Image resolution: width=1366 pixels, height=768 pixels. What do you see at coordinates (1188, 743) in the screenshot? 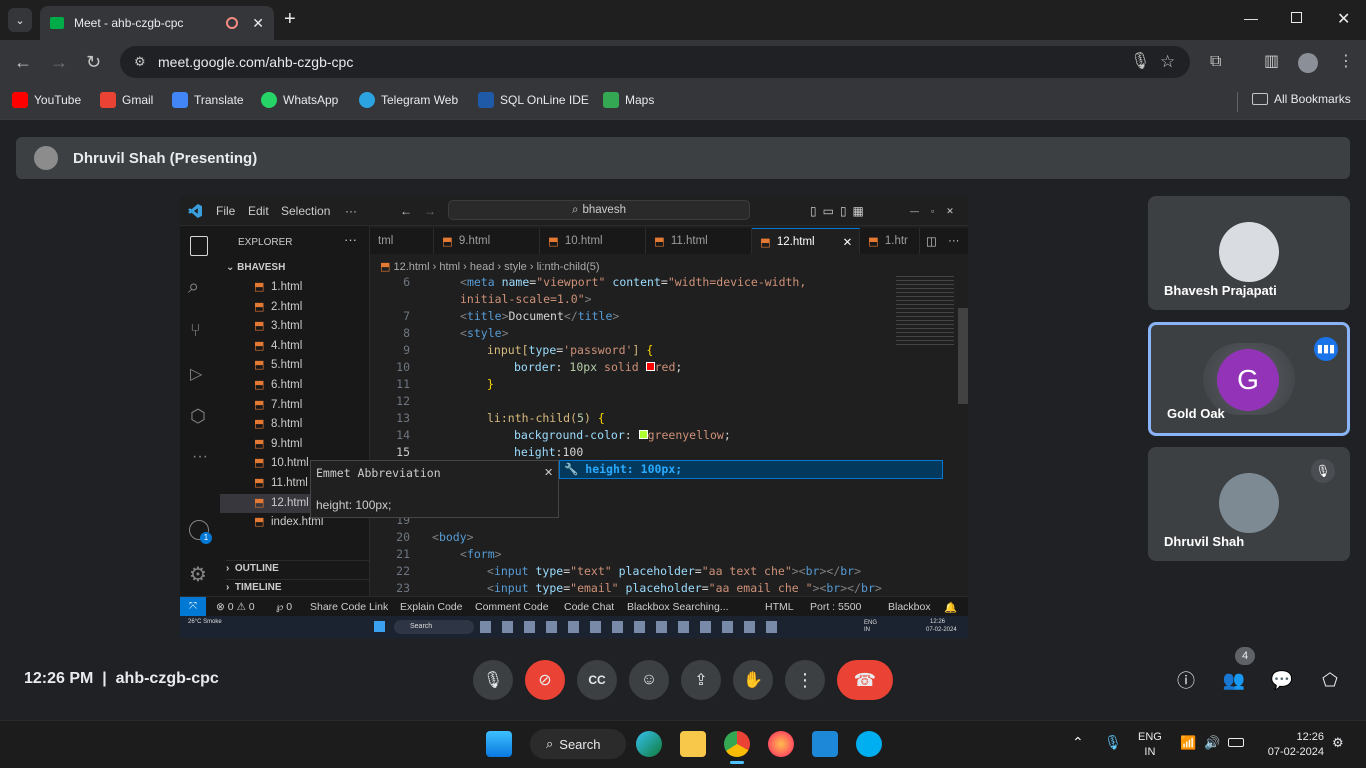
I see `wifi-icon: 📶` at bounding box center [1188, 743].